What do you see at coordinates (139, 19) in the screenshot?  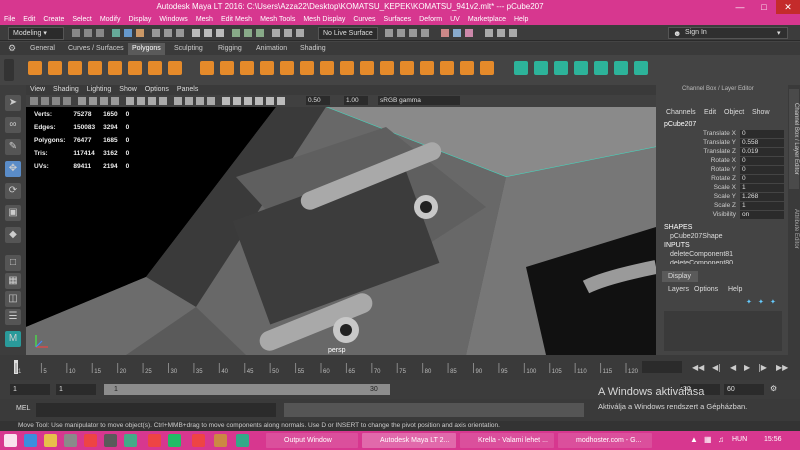 I see `menu-display: Display` at bounding box center [139, 19].